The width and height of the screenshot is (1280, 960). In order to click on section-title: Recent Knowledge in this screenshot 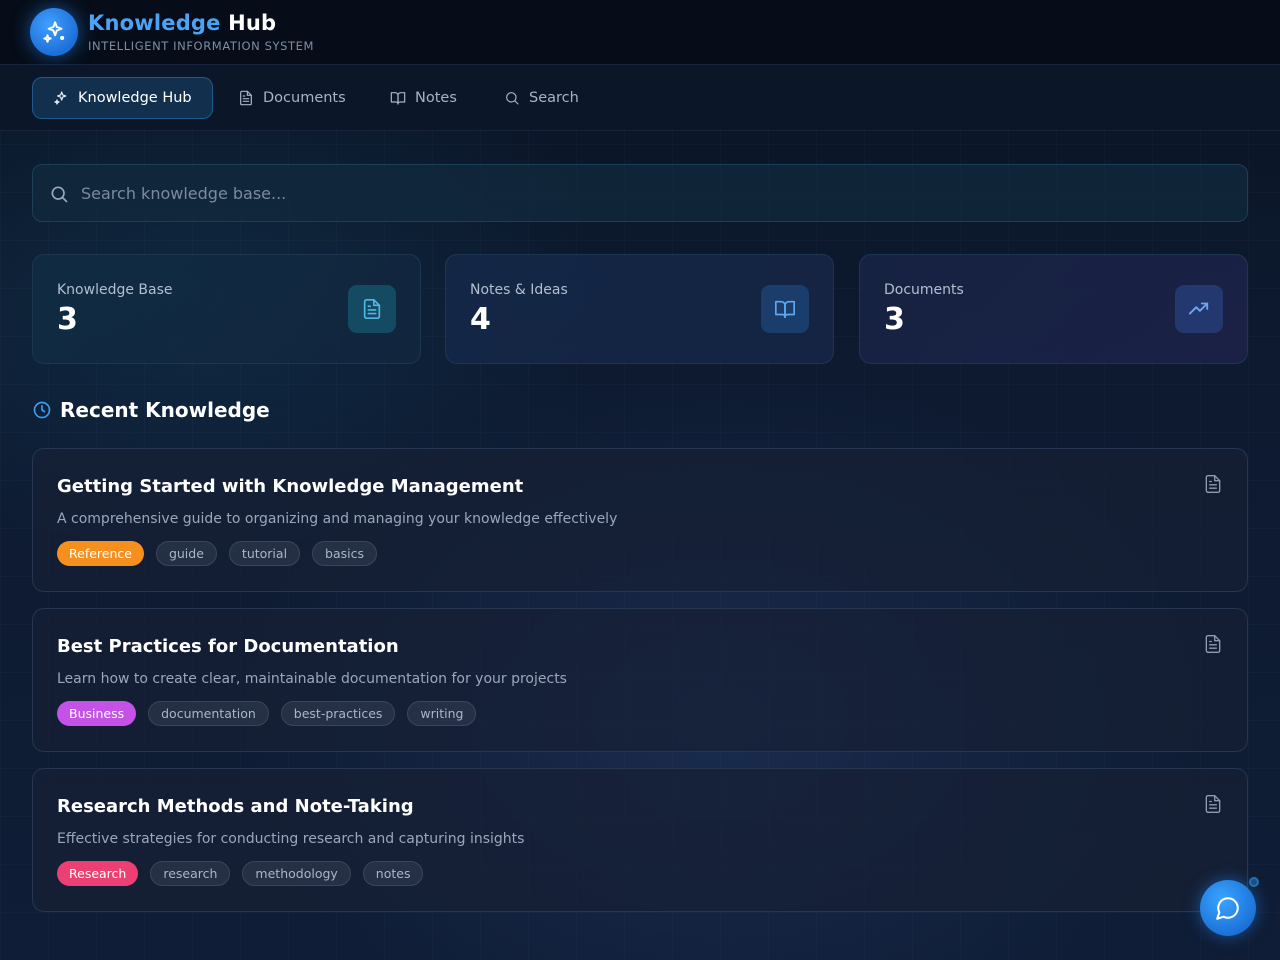, I will do `click(165, 410)`.